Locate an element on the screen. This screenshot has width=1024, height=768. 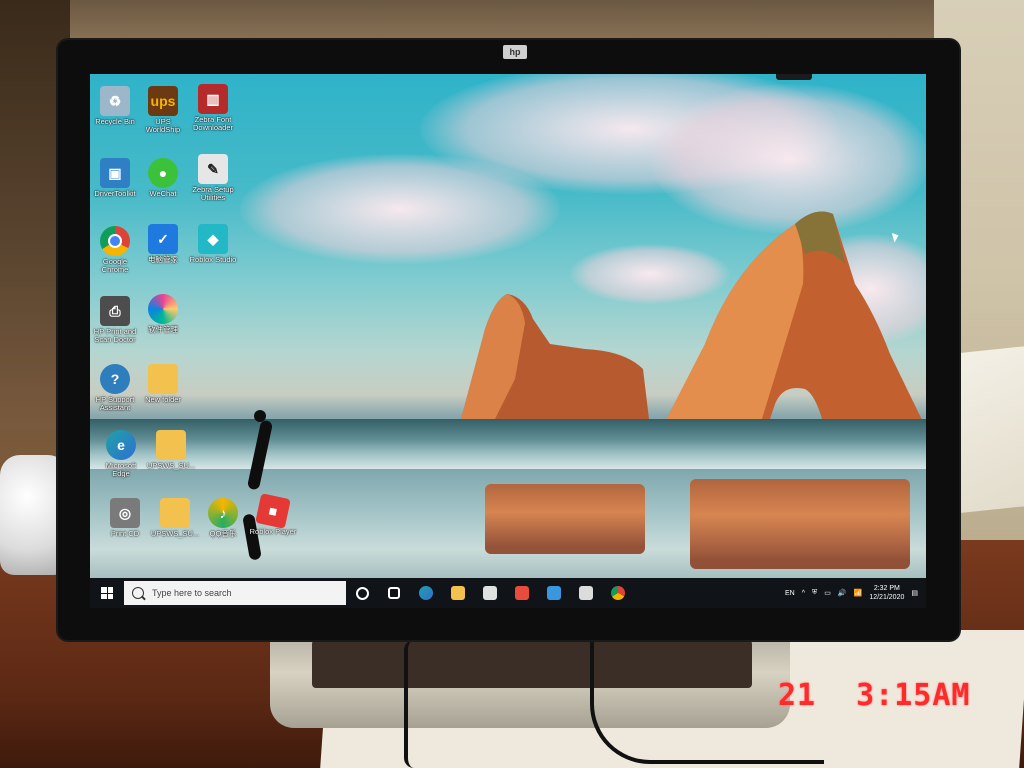
folder-icon is located at coordinates (163, 379).